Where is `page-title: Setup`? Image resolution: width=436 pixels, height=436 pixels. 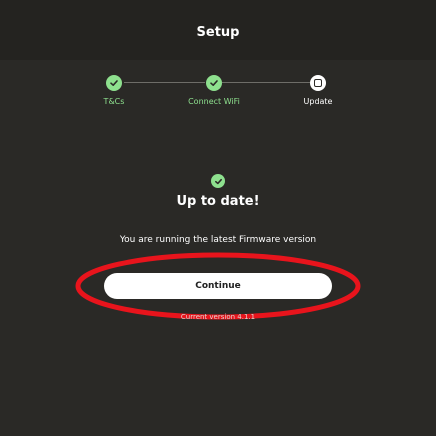
page-title: Setup is located at coordinates (218, 32).